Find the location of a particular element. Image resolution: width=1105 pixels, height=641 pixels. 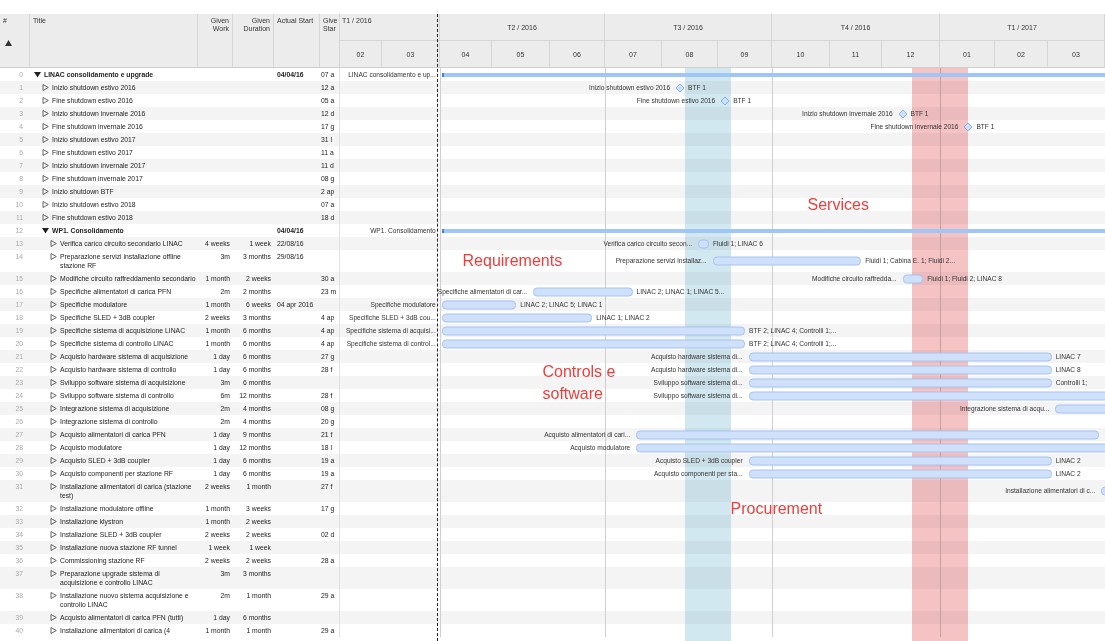

sort-ascending-icon is located at coordinates (8, 43).